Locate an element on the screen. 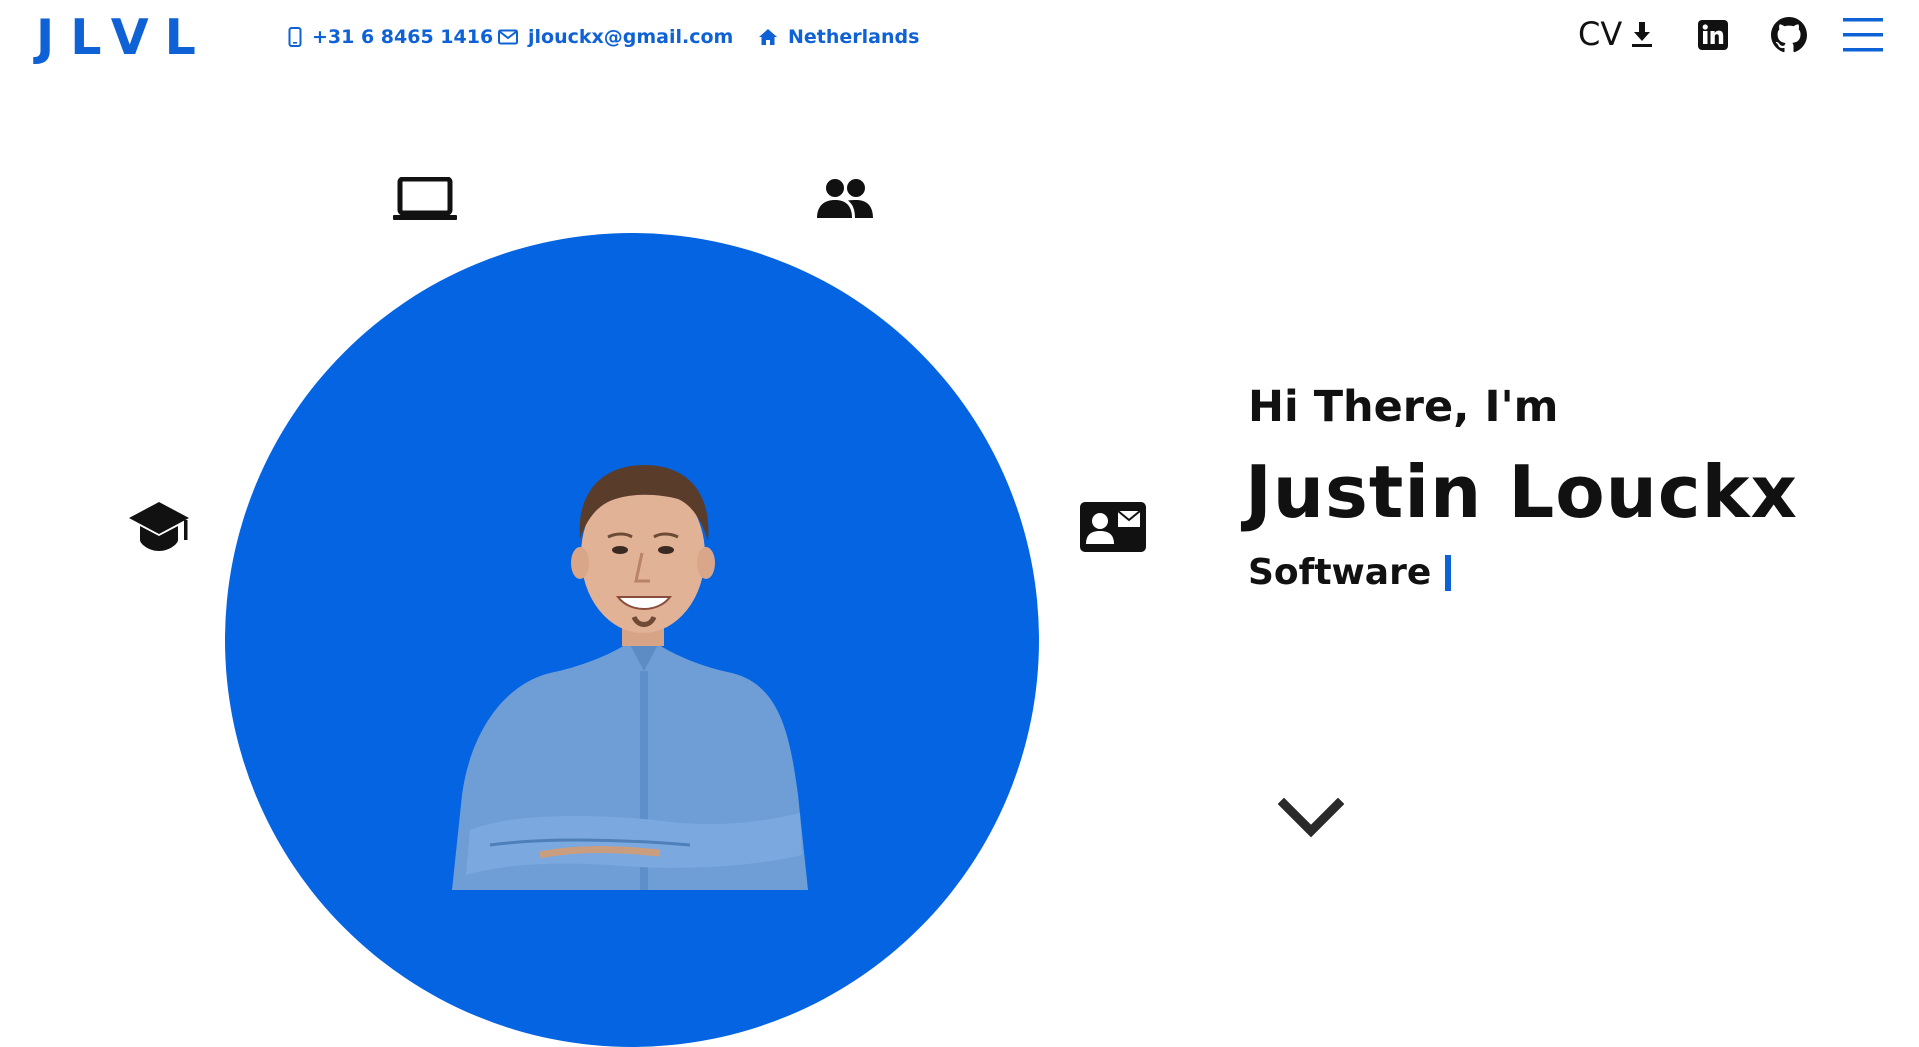 The image size is (1919, 1047). orbit-link-education is located at coordinates (159, 529).